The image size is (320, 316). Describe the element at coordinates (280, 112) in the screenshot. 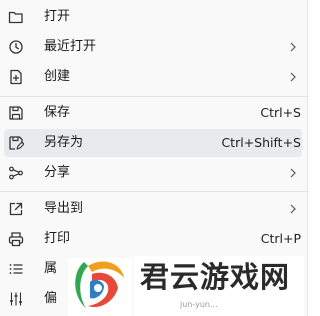

I see `menu-item-shortcut: Ctrl+S` at that location.